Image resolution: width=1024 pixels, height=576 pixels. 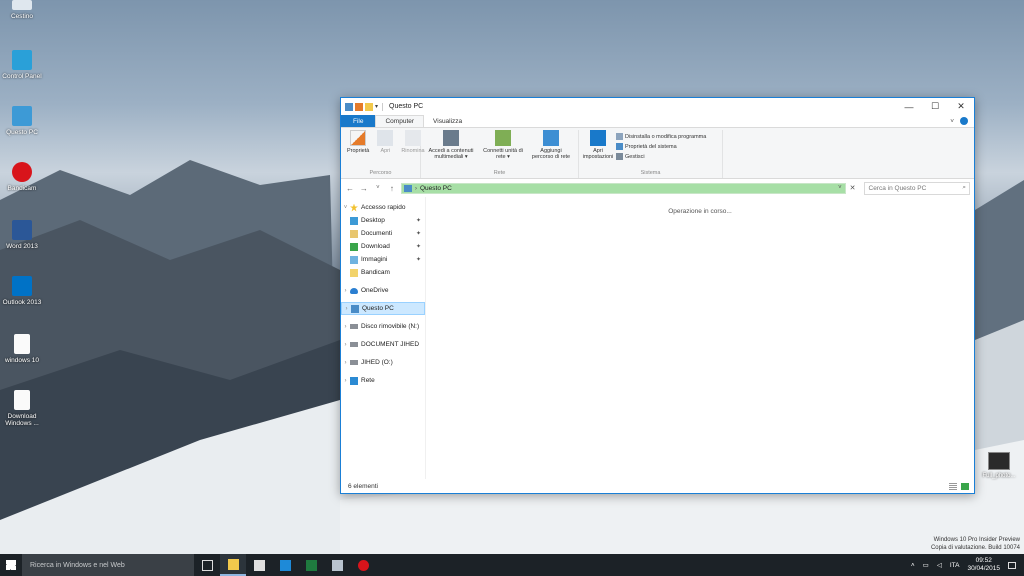 What do you see at coordinates (400, 121) in the screenshot?
I see `tab-computer: Computer` at bounding box center [400, 121].